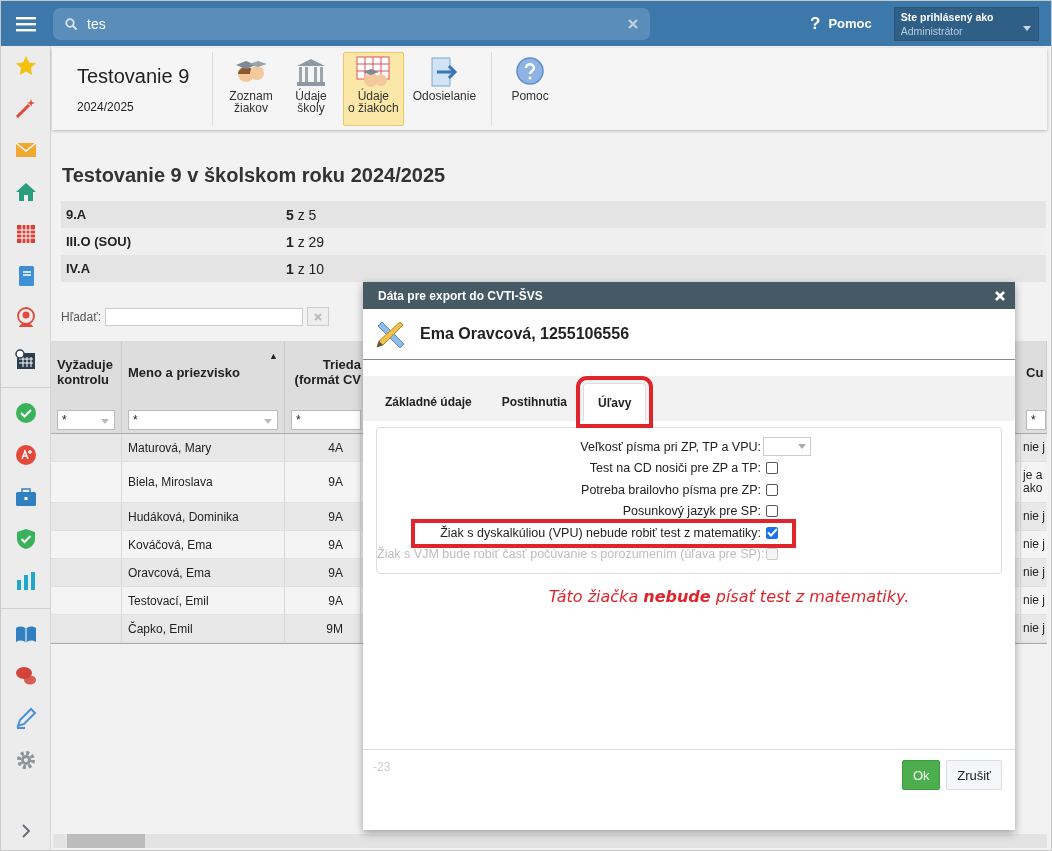  What do you see at coordinates (550, 841) in the screenshot?
I see `horizontal-scrollbar` at bounding box center [550, 841].